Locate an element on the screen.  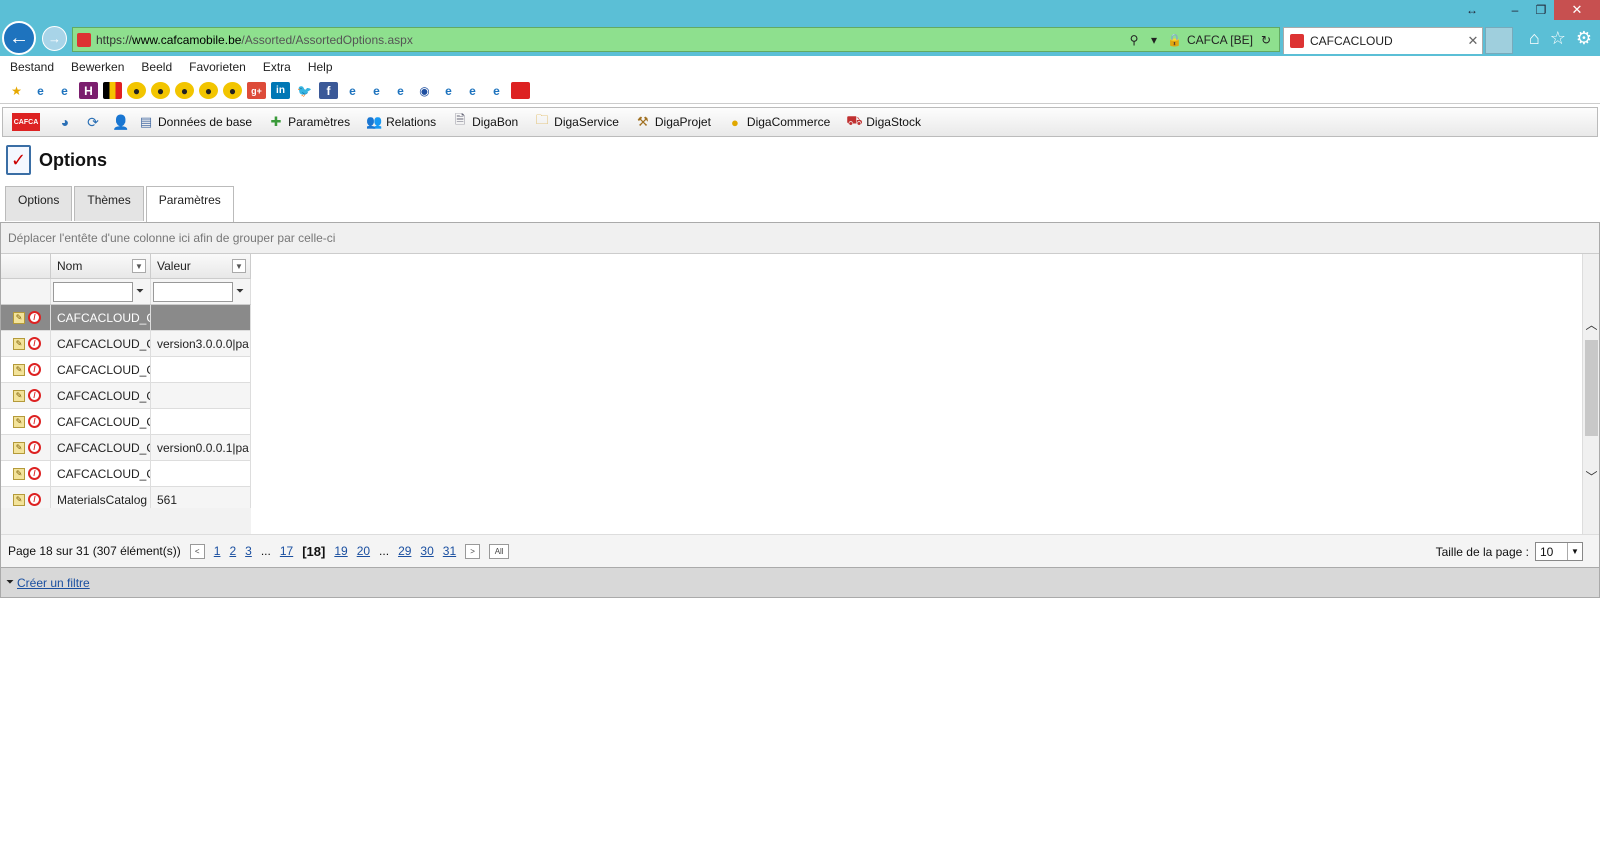
scroll-down-icon: ﹀ is located at coordinates (1591, 476).